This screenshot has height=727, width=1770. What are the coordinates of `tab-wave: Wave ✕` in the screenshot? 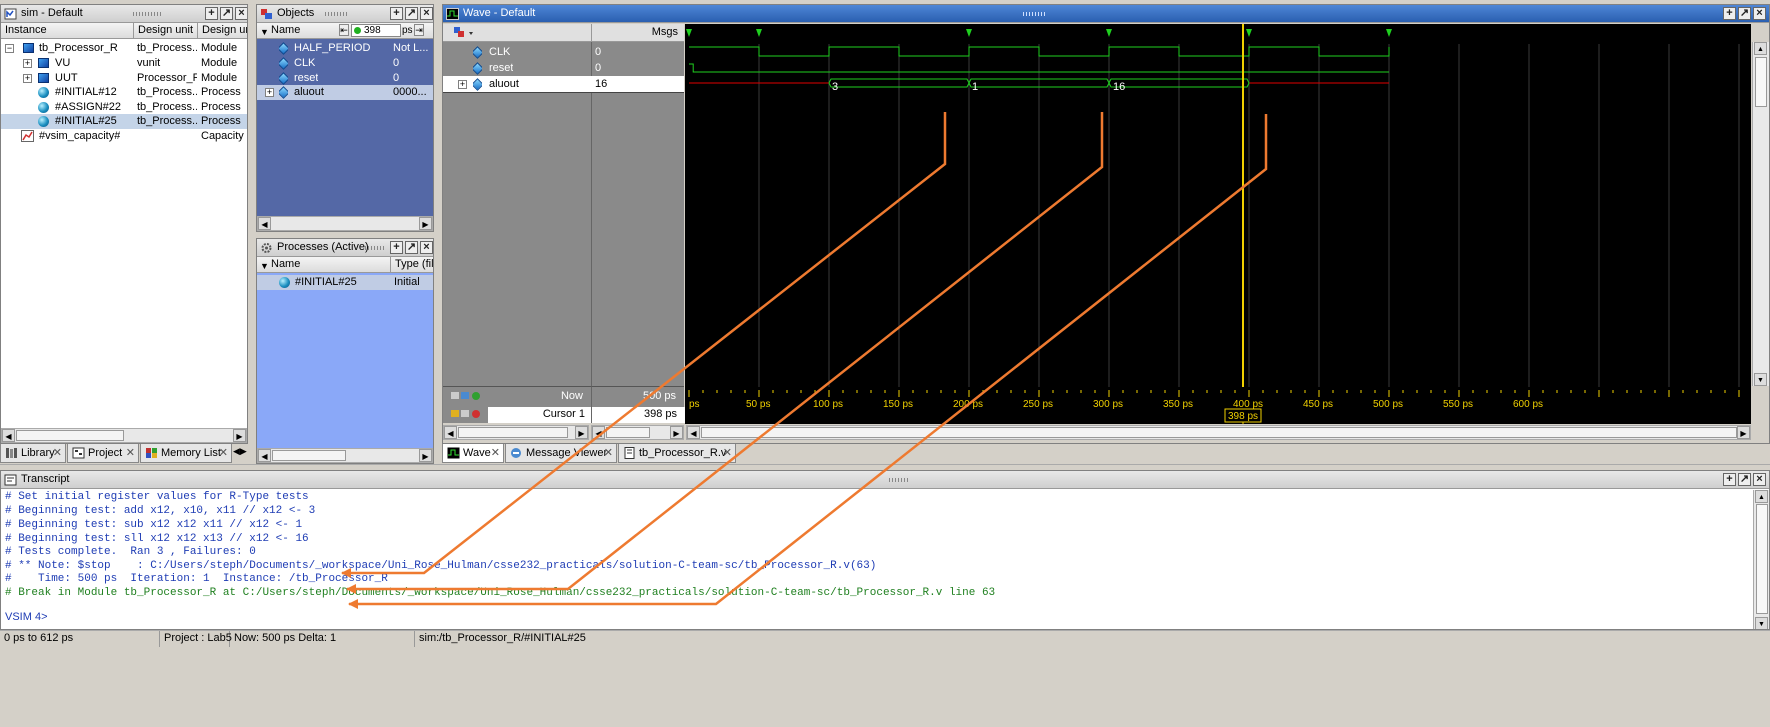 It's located at (473, 453).